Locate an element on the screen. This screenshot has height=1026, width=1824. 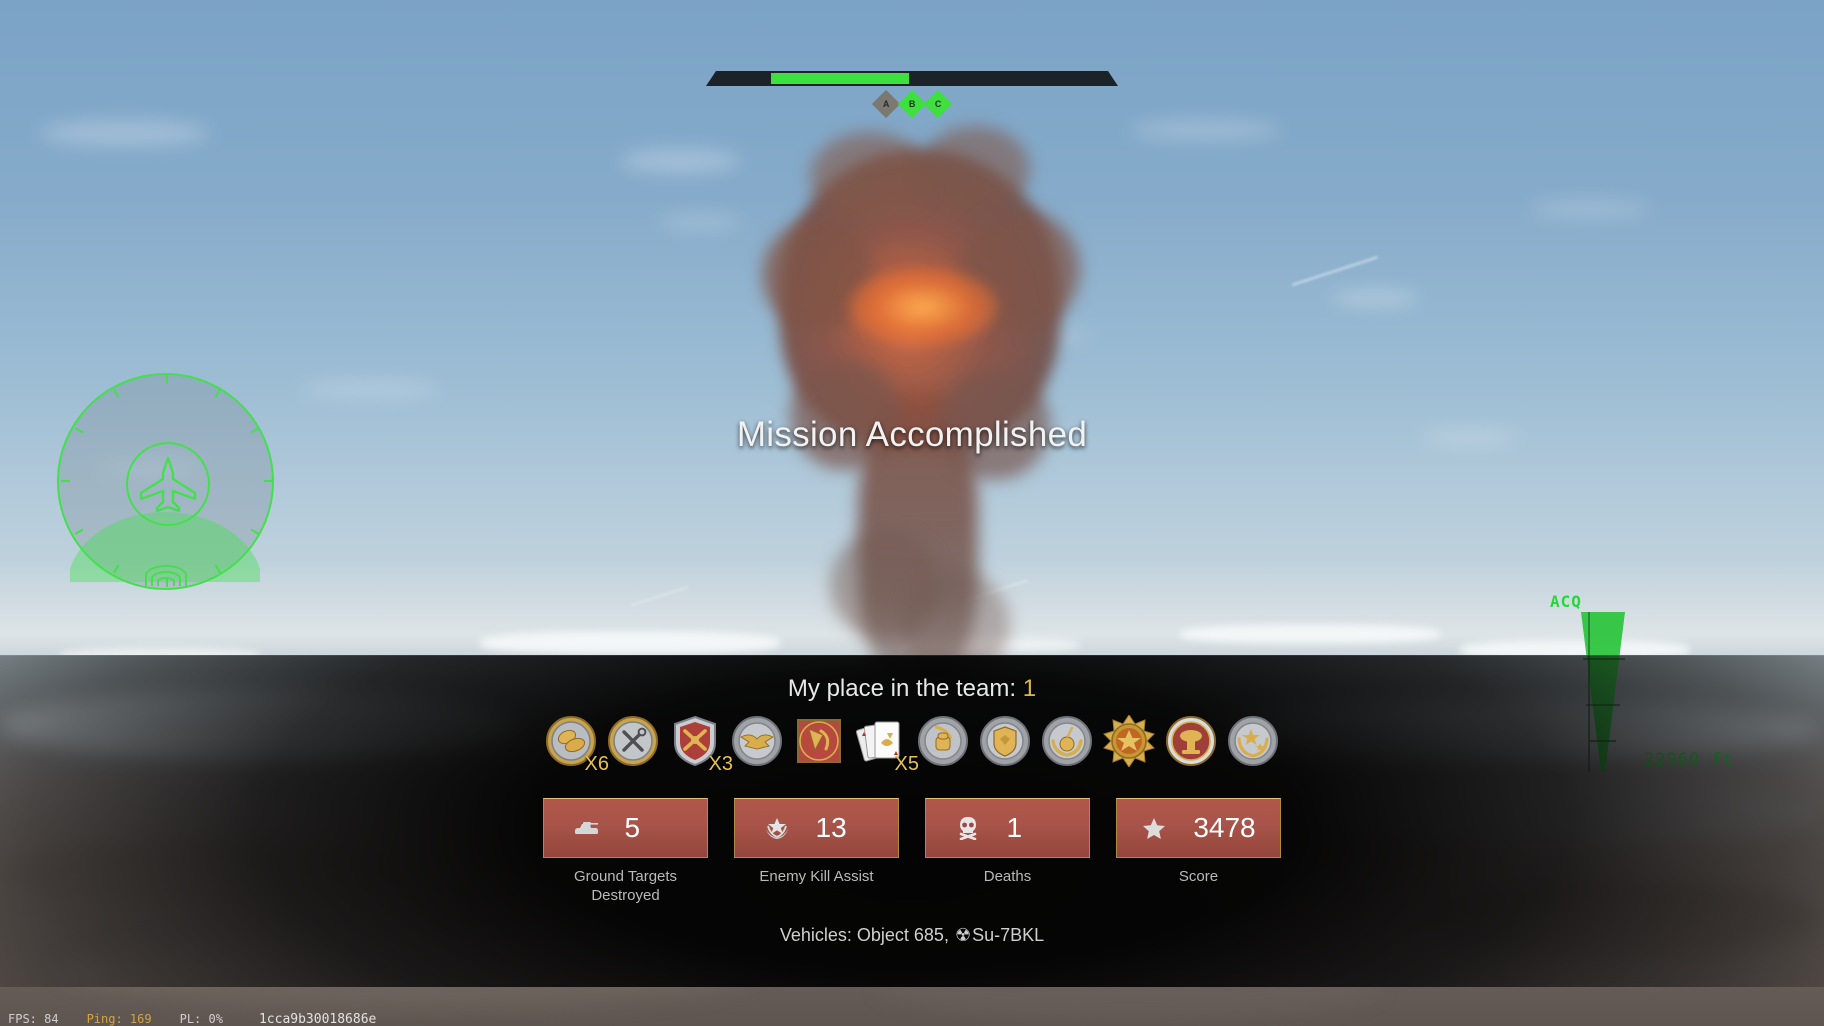
medal-three-stars-laurel is located at coordinates (1253, 741).